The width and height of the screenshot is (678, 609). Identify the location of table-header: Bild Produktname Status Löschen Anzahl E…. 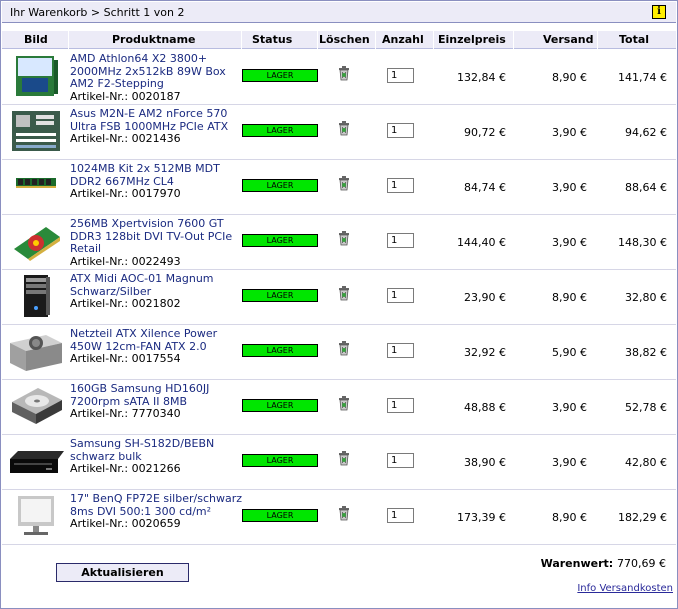
(339, 40).